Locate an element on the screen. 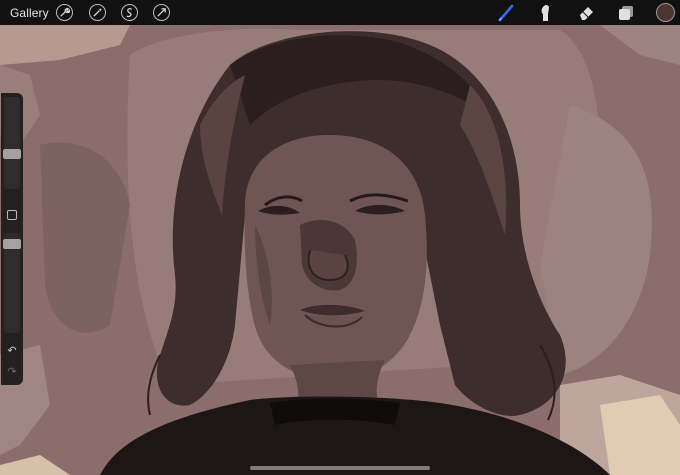 Image resolution: width=680 pixels, height=475 pixels. transform-icon is located at coordinates (161, 12).